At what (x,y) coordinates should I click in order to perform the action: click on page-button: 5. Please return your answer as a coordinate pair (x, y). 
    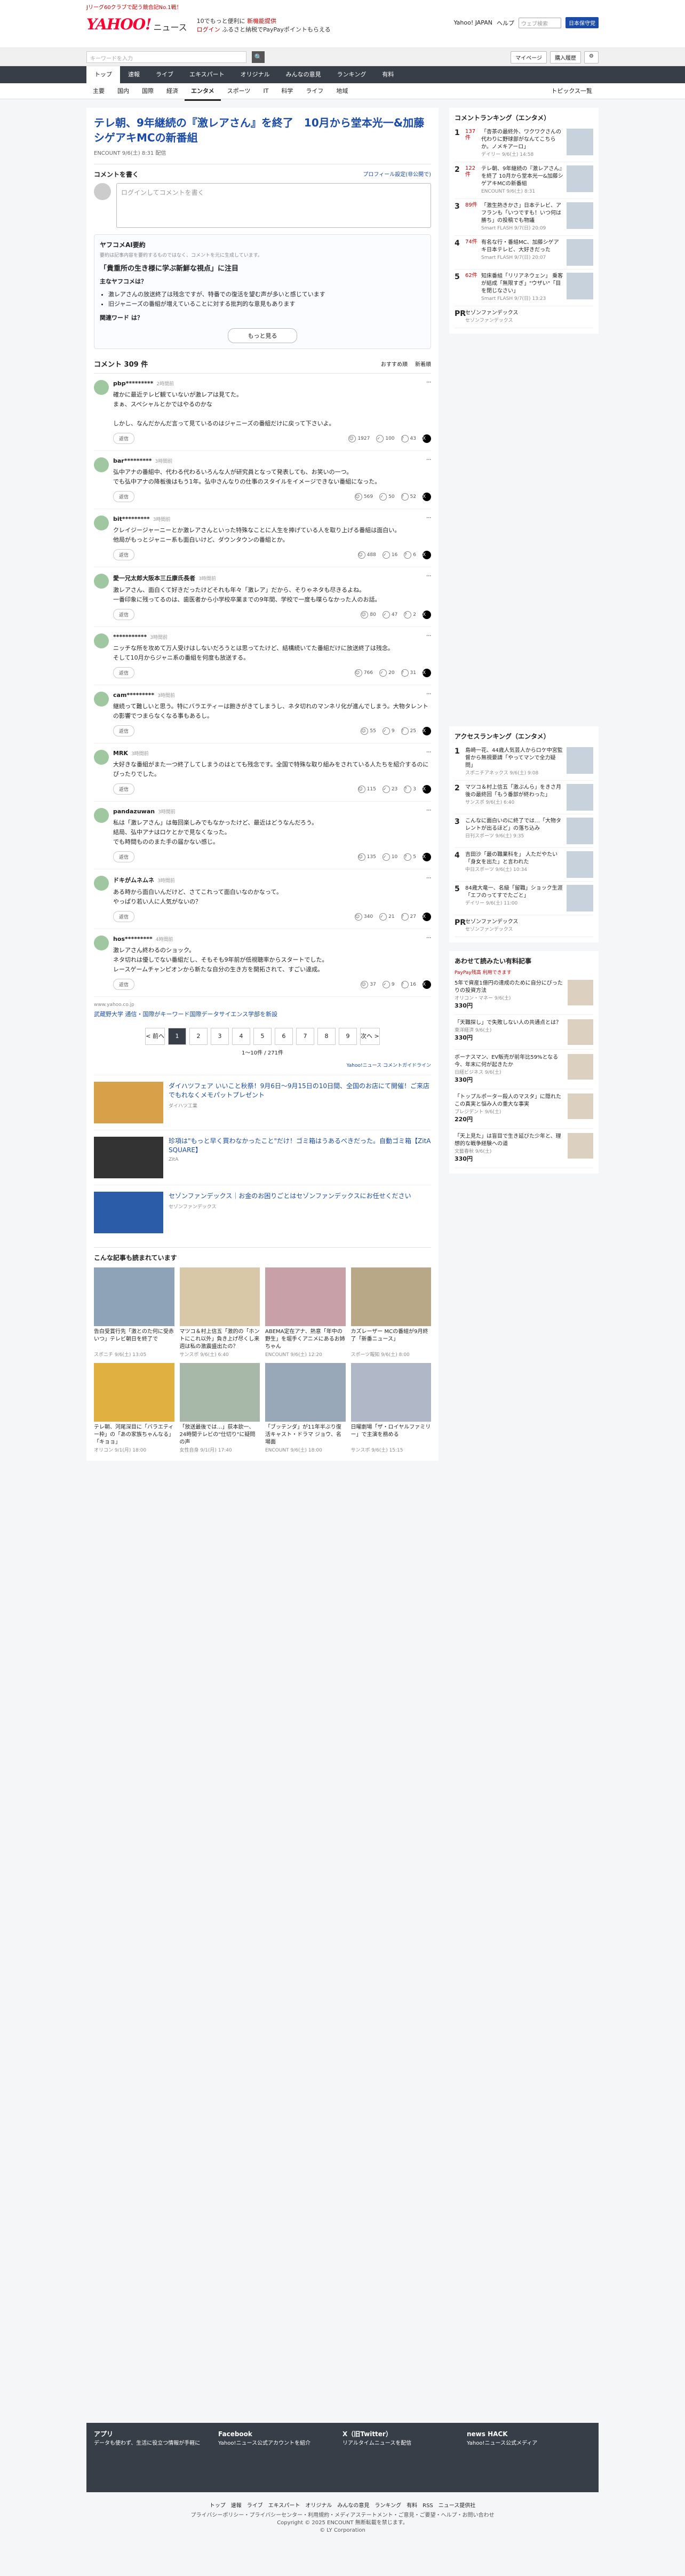
    Looking at the image, I should click on (263, 1036).